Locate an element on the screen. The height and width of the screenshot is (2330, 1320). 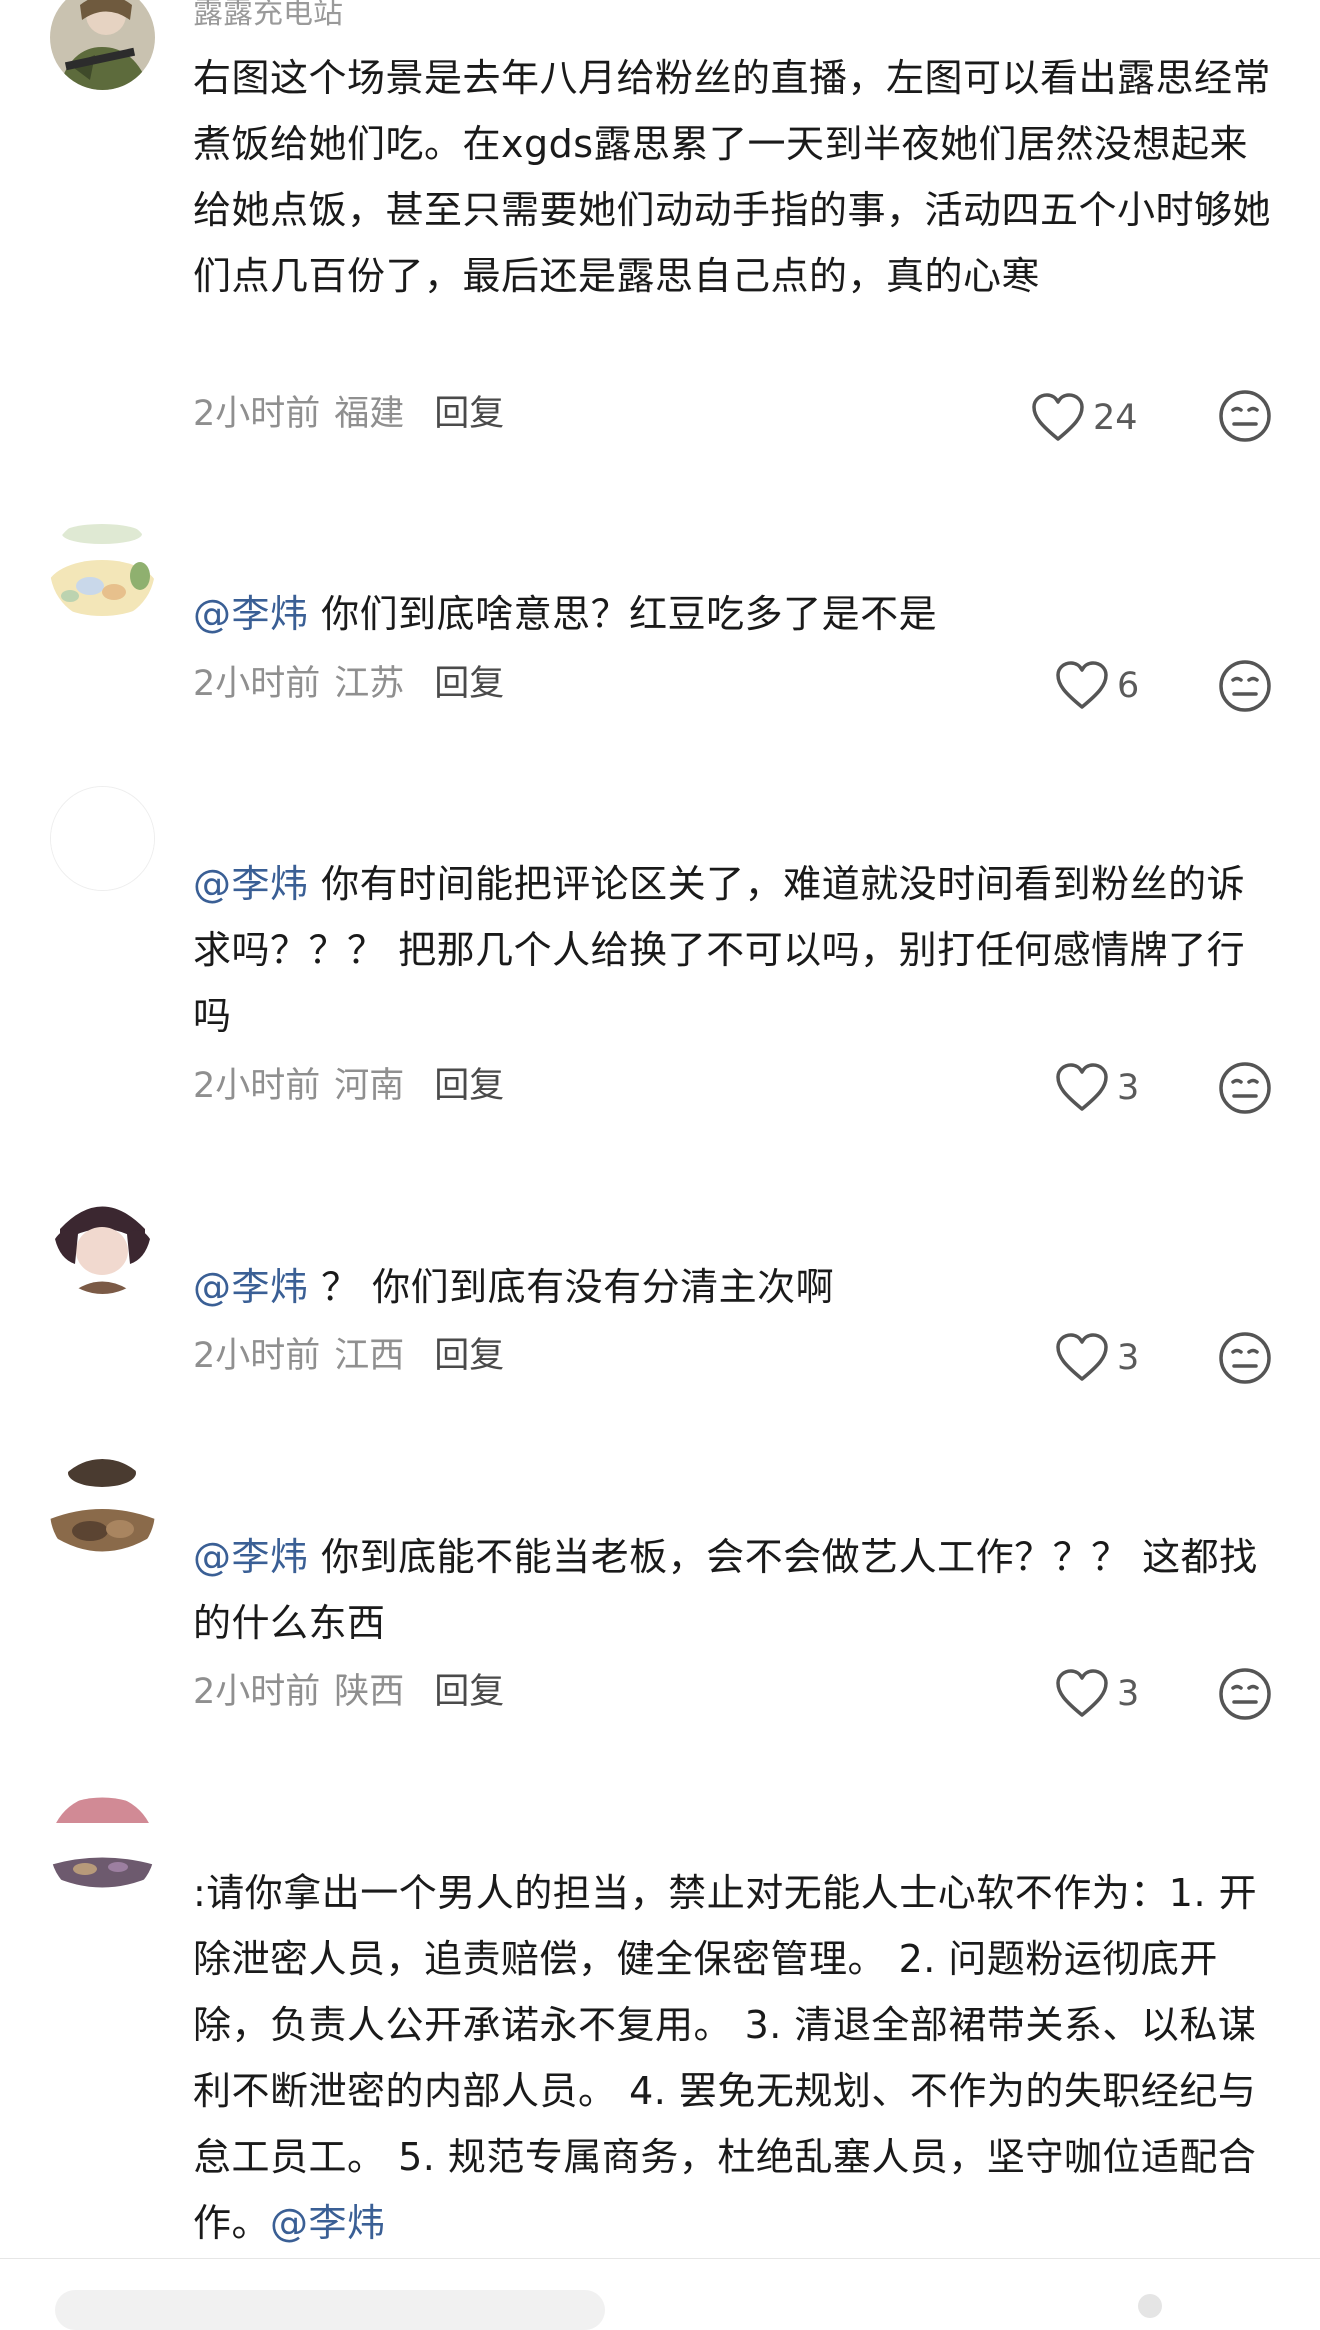
comment-text: ？ 你们到底有没有分清主次啊 is located at coordinates (571, 1287).